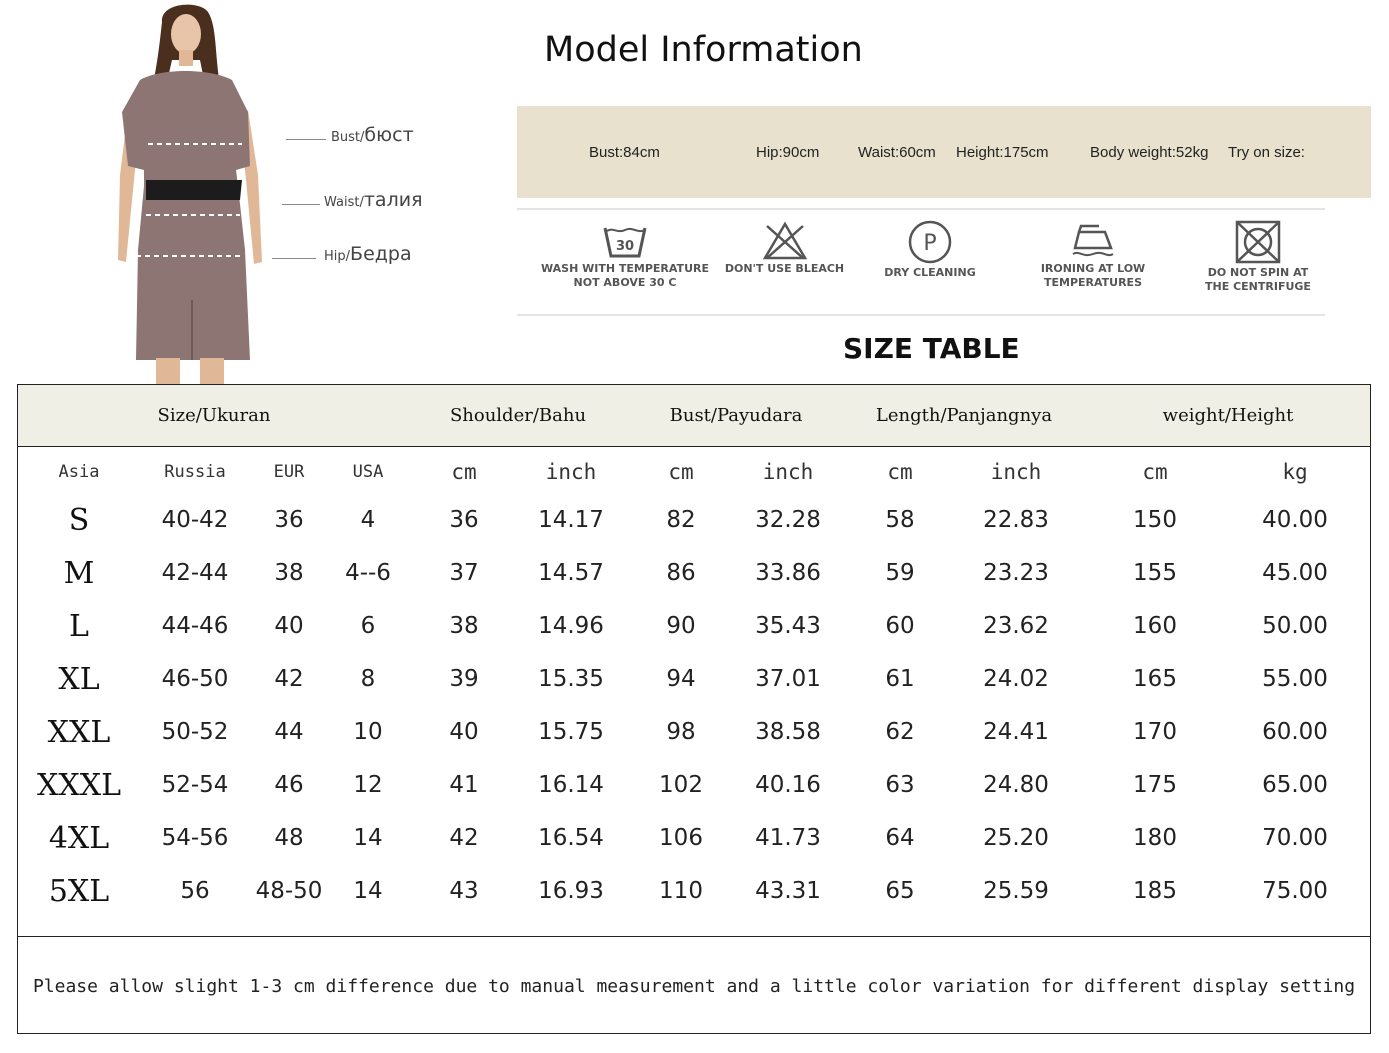  Describe the element at coordinates (301, 204) in the screenshot. I see `waist-pointer-line` at that location.